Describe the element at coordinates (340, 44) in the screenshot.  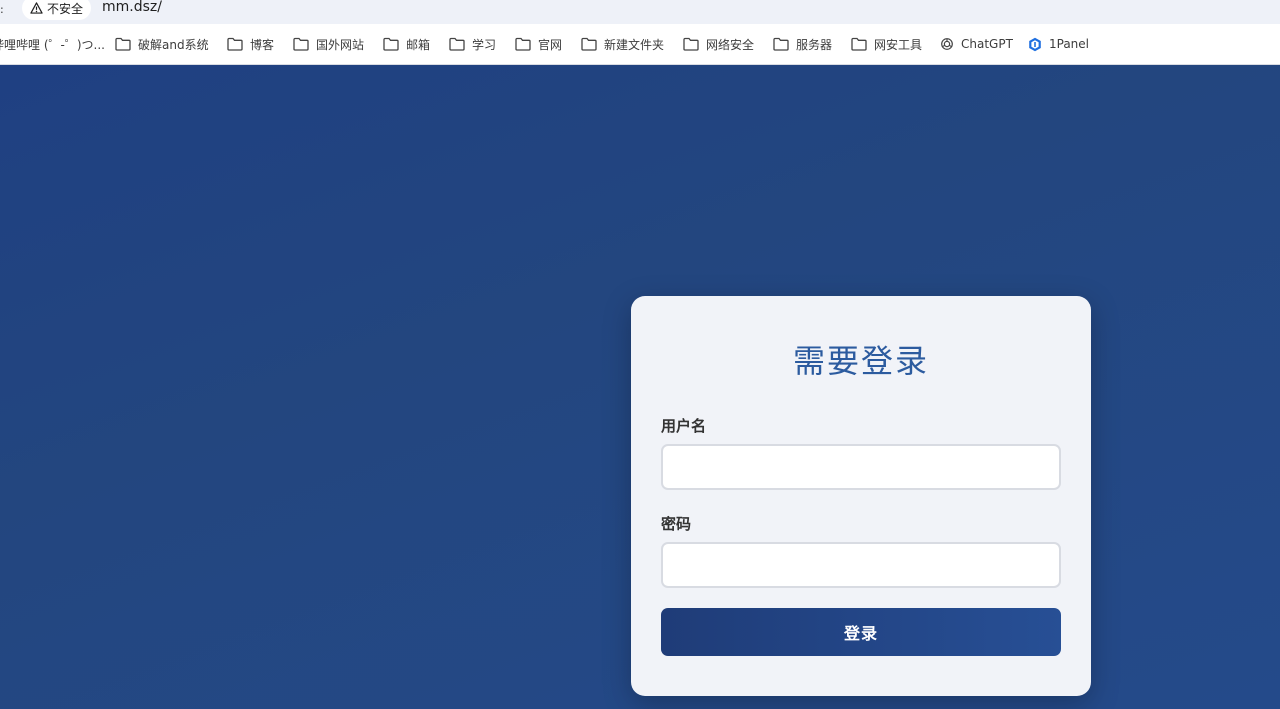
I see `bookmark-label: 国外网站` at that location.